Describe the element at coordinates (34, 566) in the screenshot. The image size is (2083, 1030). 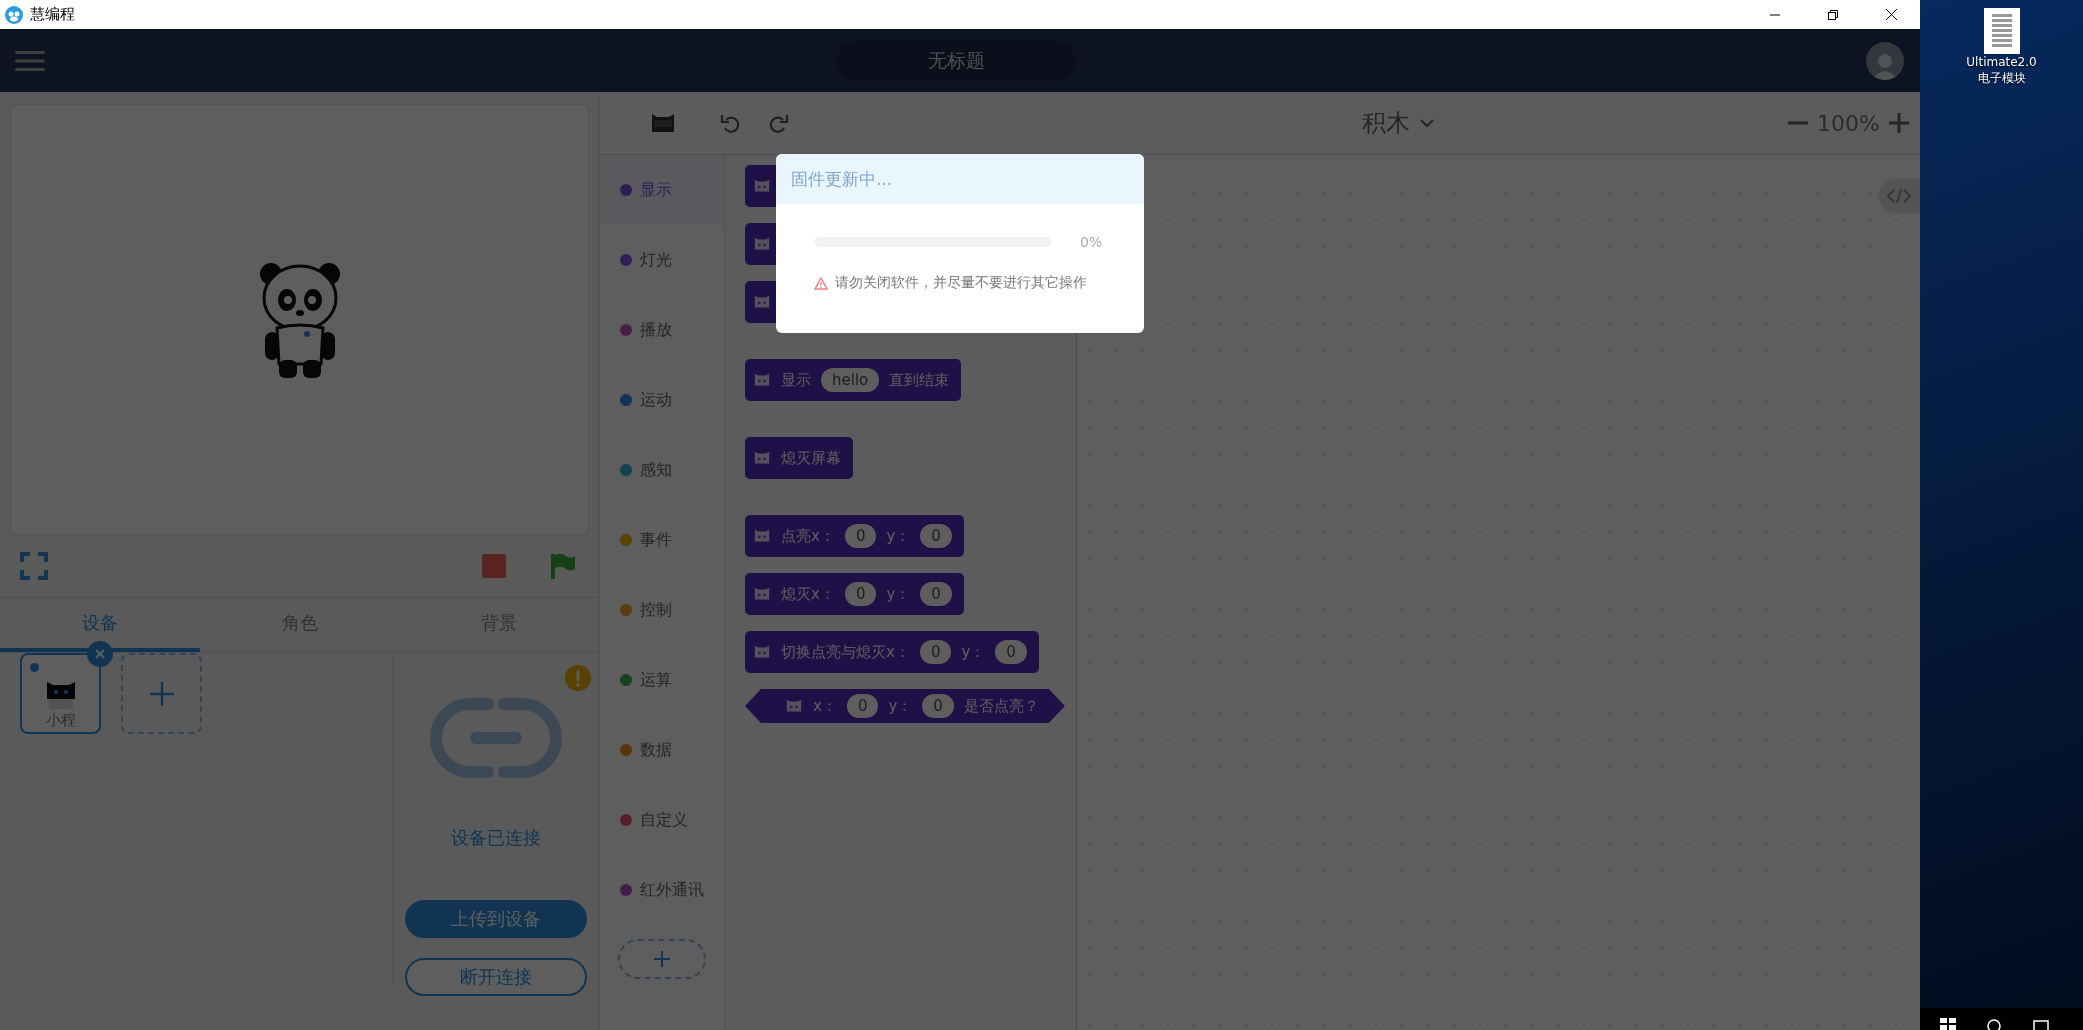
I see `fullscreen-icon` at that location.